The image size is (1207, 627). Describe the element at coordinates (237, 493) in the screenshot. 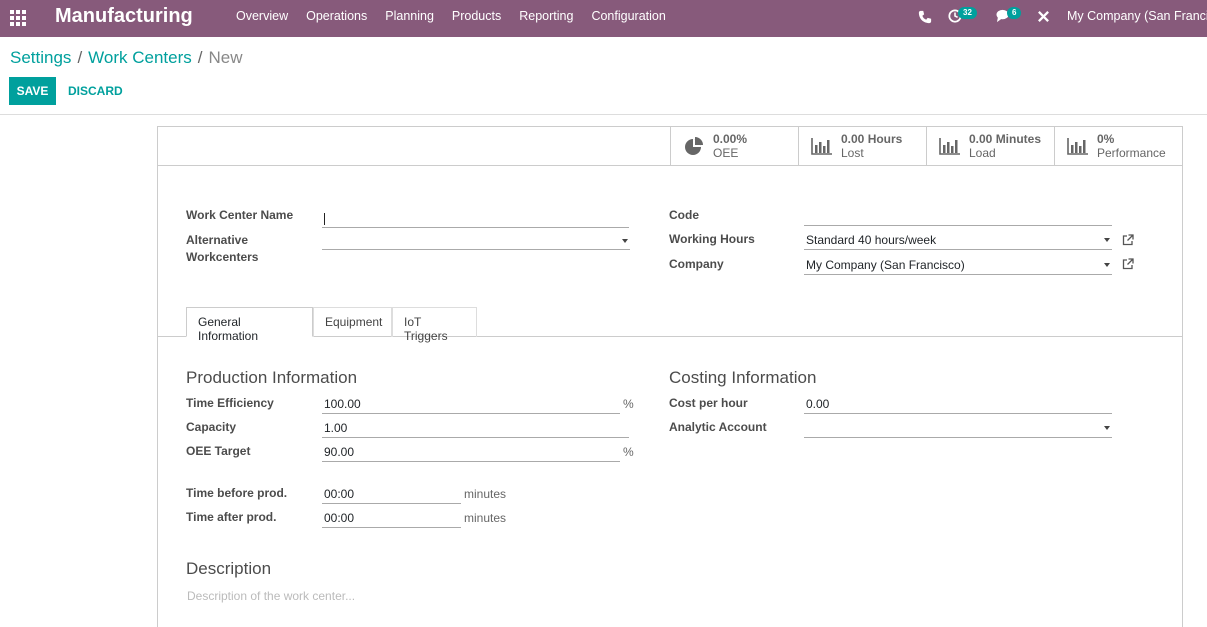

I see `time-before-prod-label: Time before prod.` at that location.